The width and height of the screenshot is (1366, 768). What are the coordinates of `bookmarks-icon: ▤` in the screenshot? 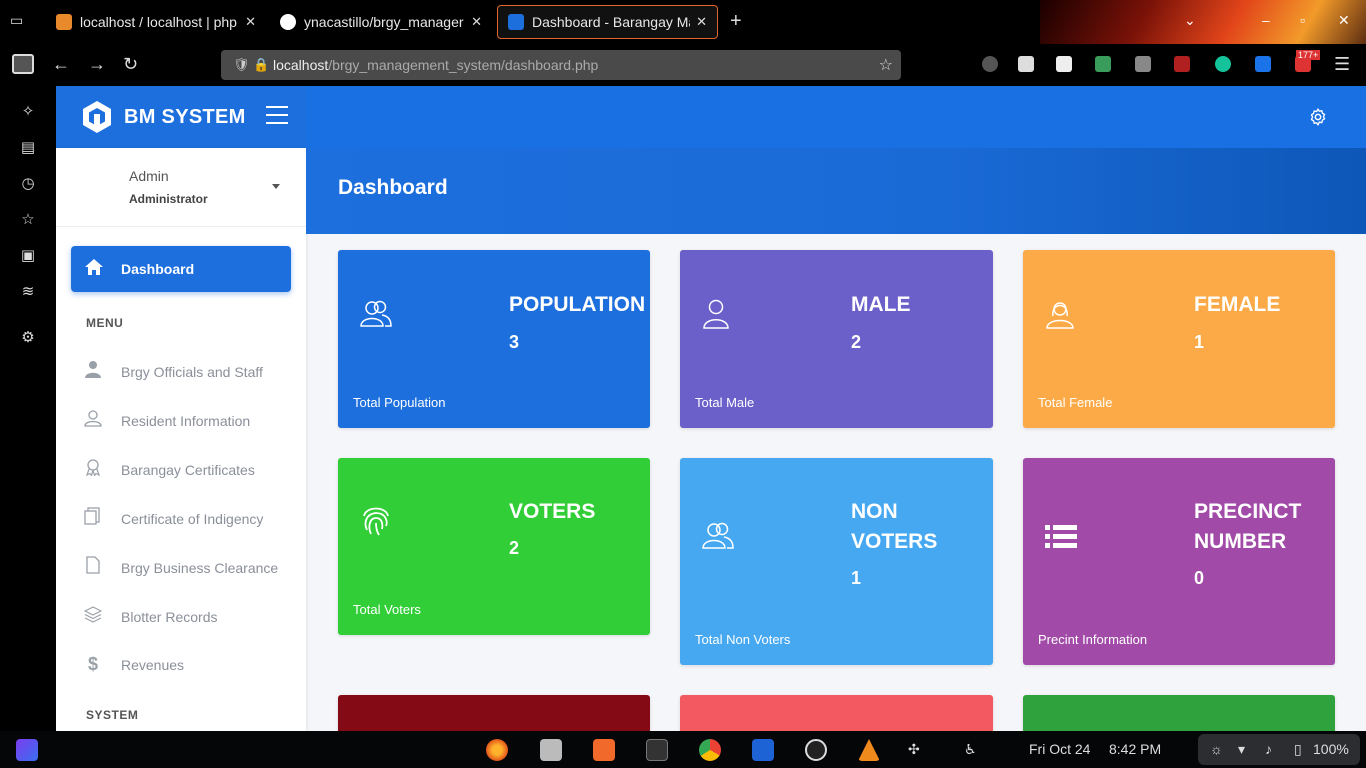 It's located at (28, 147).